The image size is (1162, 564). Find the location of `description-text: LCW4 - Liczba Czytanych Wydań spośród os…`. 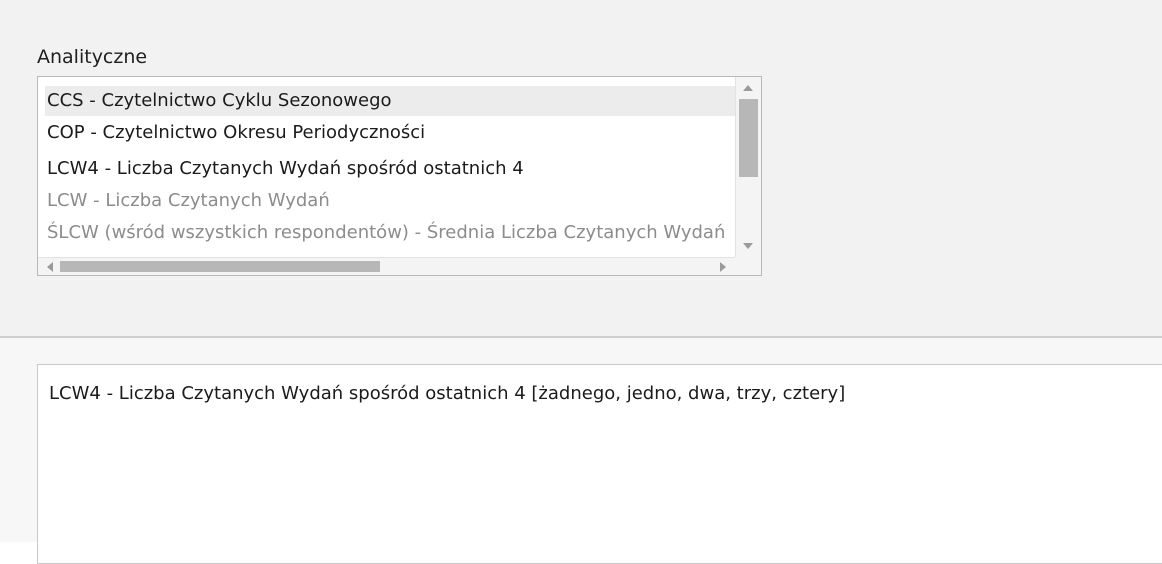

description-text: LCW4 - Liczba Czytanych Wydań spośród os… is located at coordinates (447, 393).